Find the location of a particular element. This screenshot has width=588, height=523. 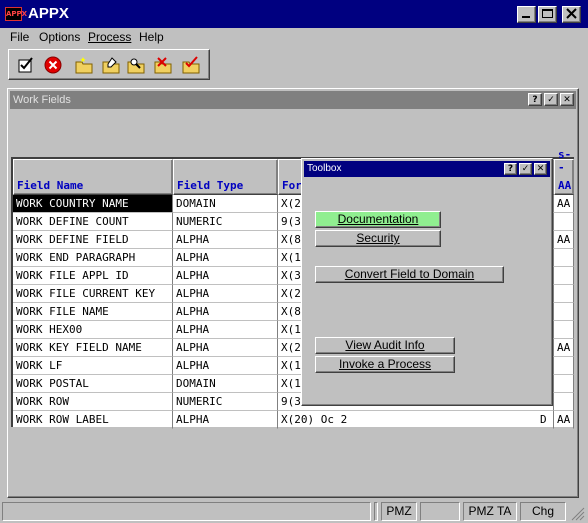

security-button: Security is located at coordinates (378, 238).